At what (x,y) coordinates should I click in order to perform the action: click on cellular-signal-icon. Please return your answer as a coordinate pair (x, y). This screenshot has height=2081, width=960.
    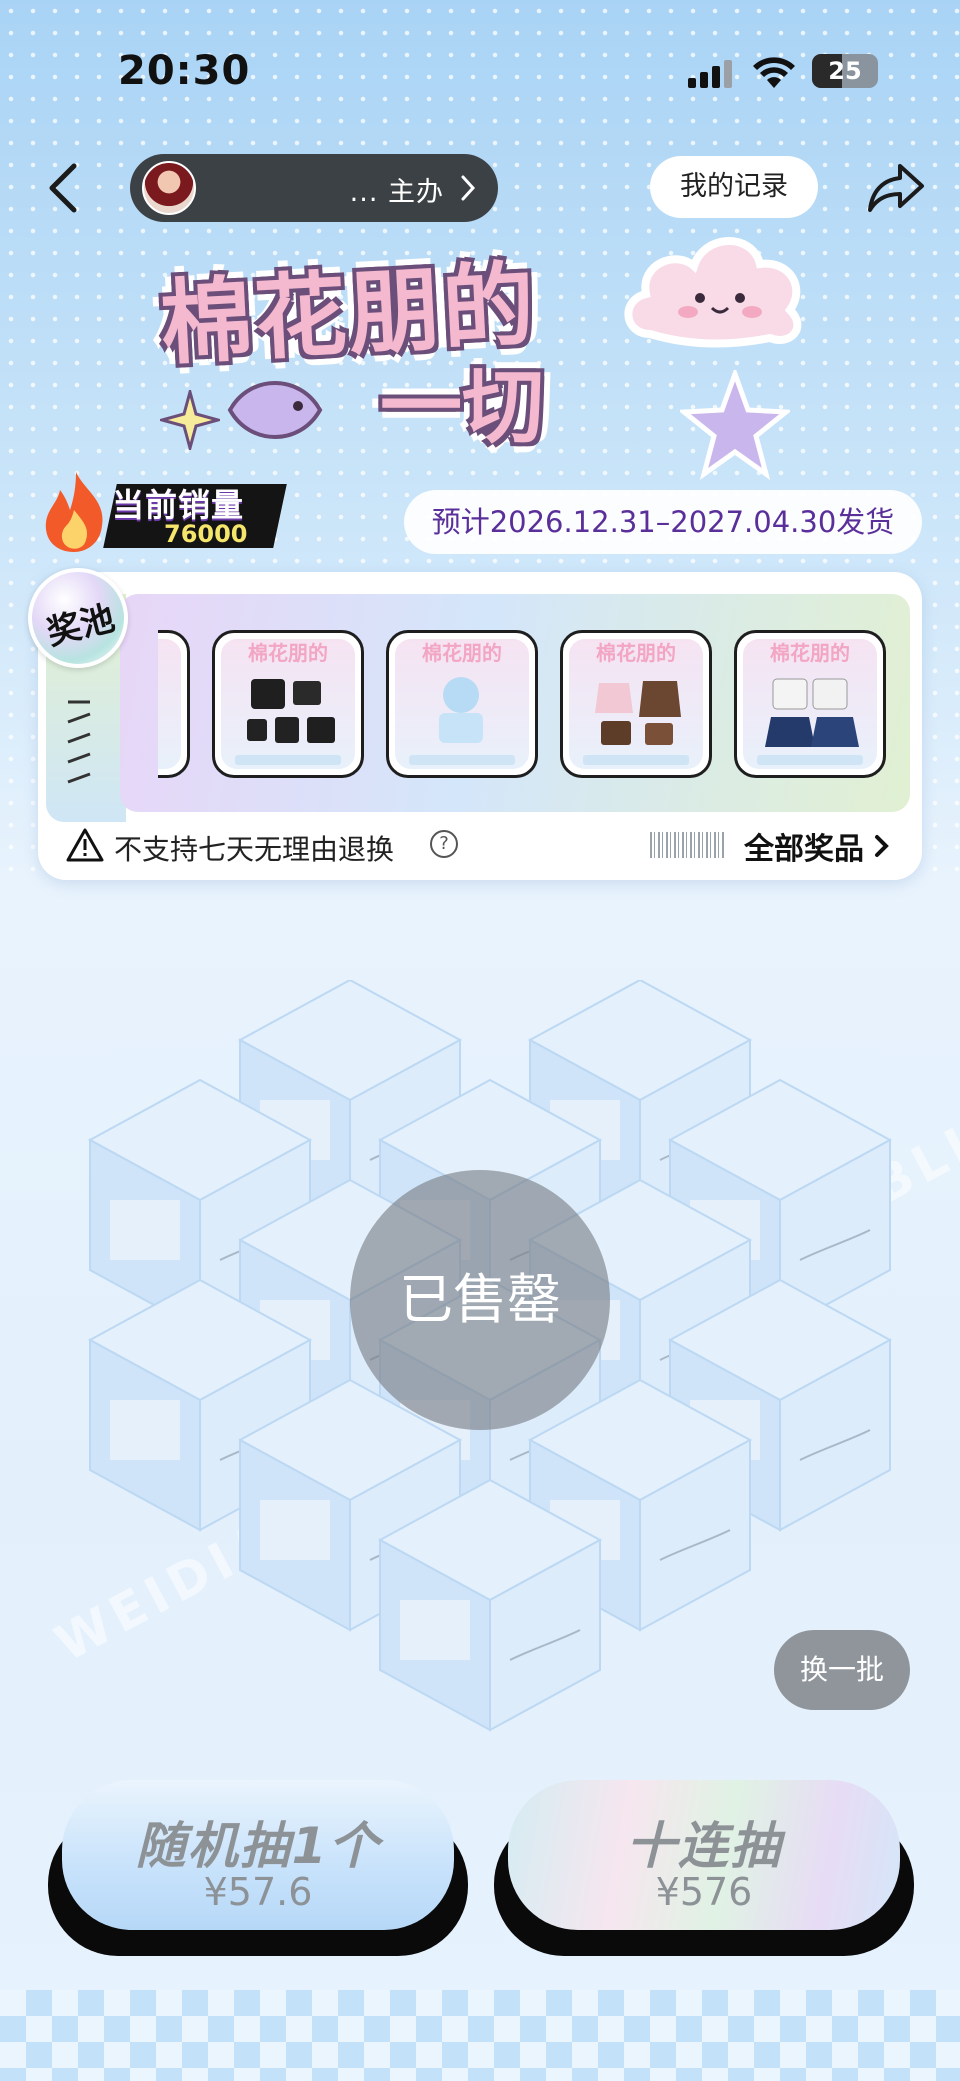
    Looking at the image, I should click on (711, 73).